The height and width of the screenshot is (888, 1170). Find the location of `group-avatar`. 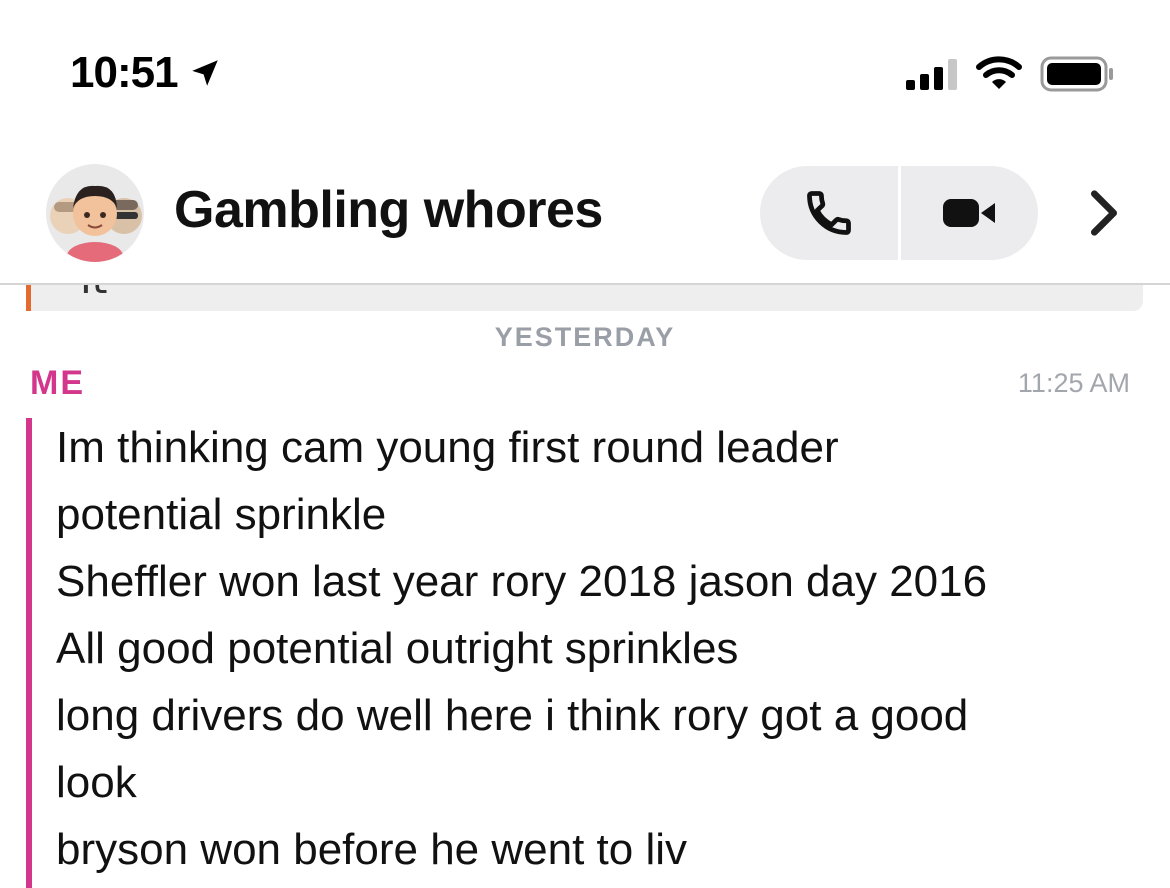

group-avatar is located at coordinates (95, 213).